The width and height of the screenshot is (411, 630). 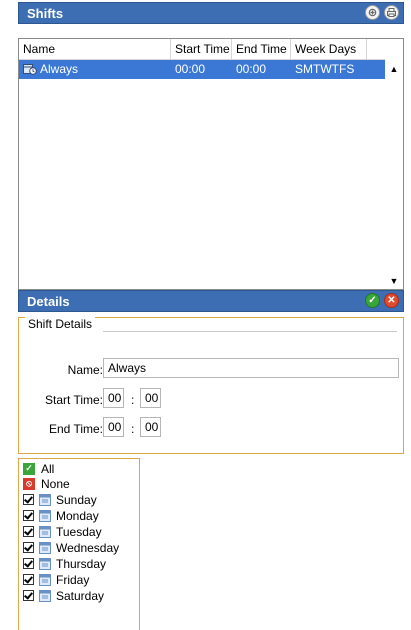 I want to click on day-item-monday: Monday, so click(x=61, y=515).